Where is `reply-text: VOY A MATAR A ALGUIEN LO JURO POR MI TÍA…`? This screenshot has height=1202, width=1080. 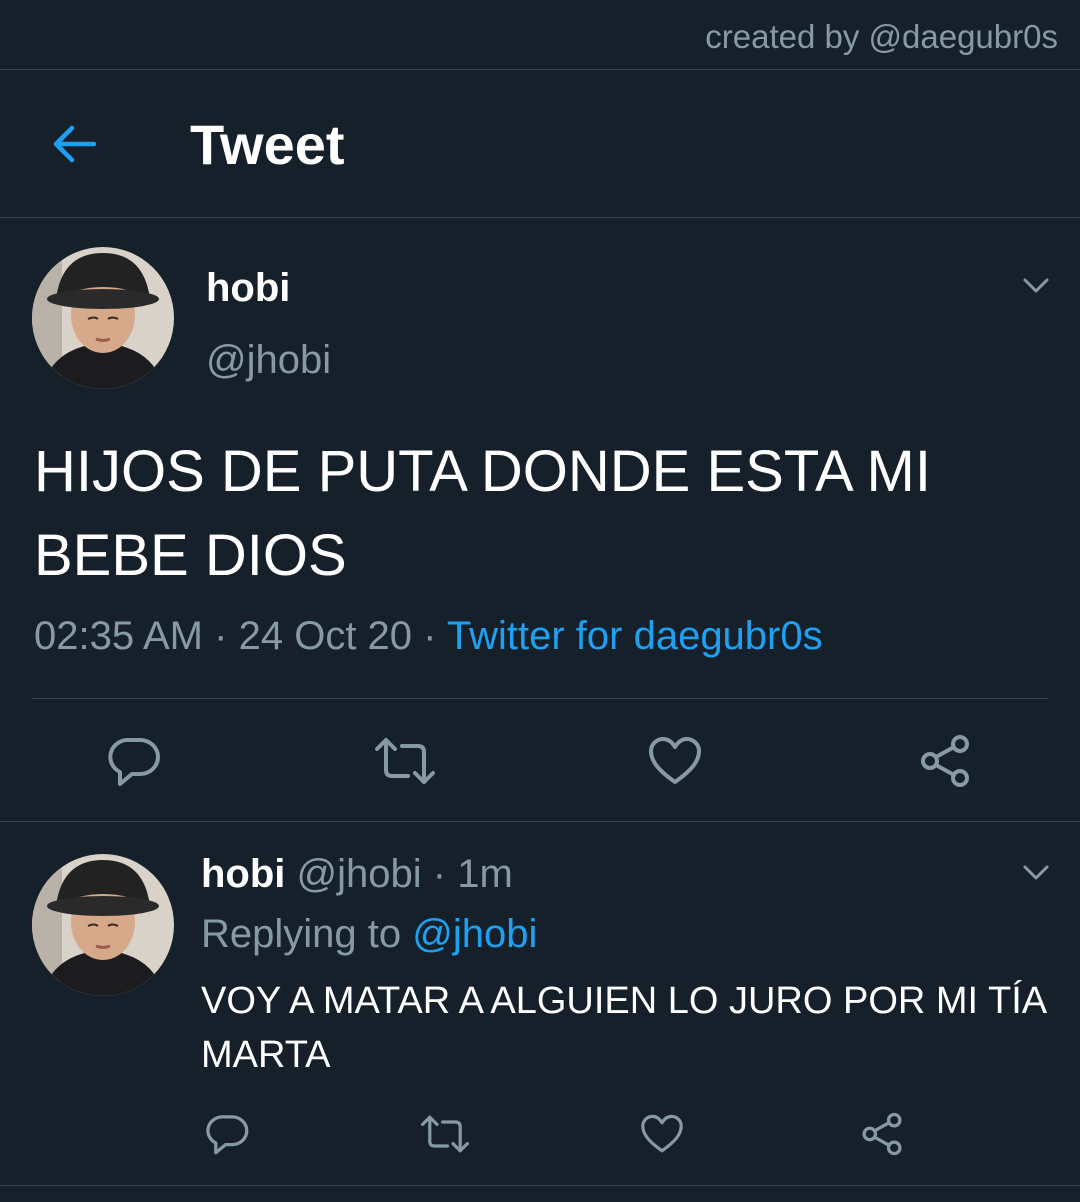 reply-text: VOY A MATAR A ALGUIEN LO JURO POR MI TÍA… is located at coordinates (623, 1028).